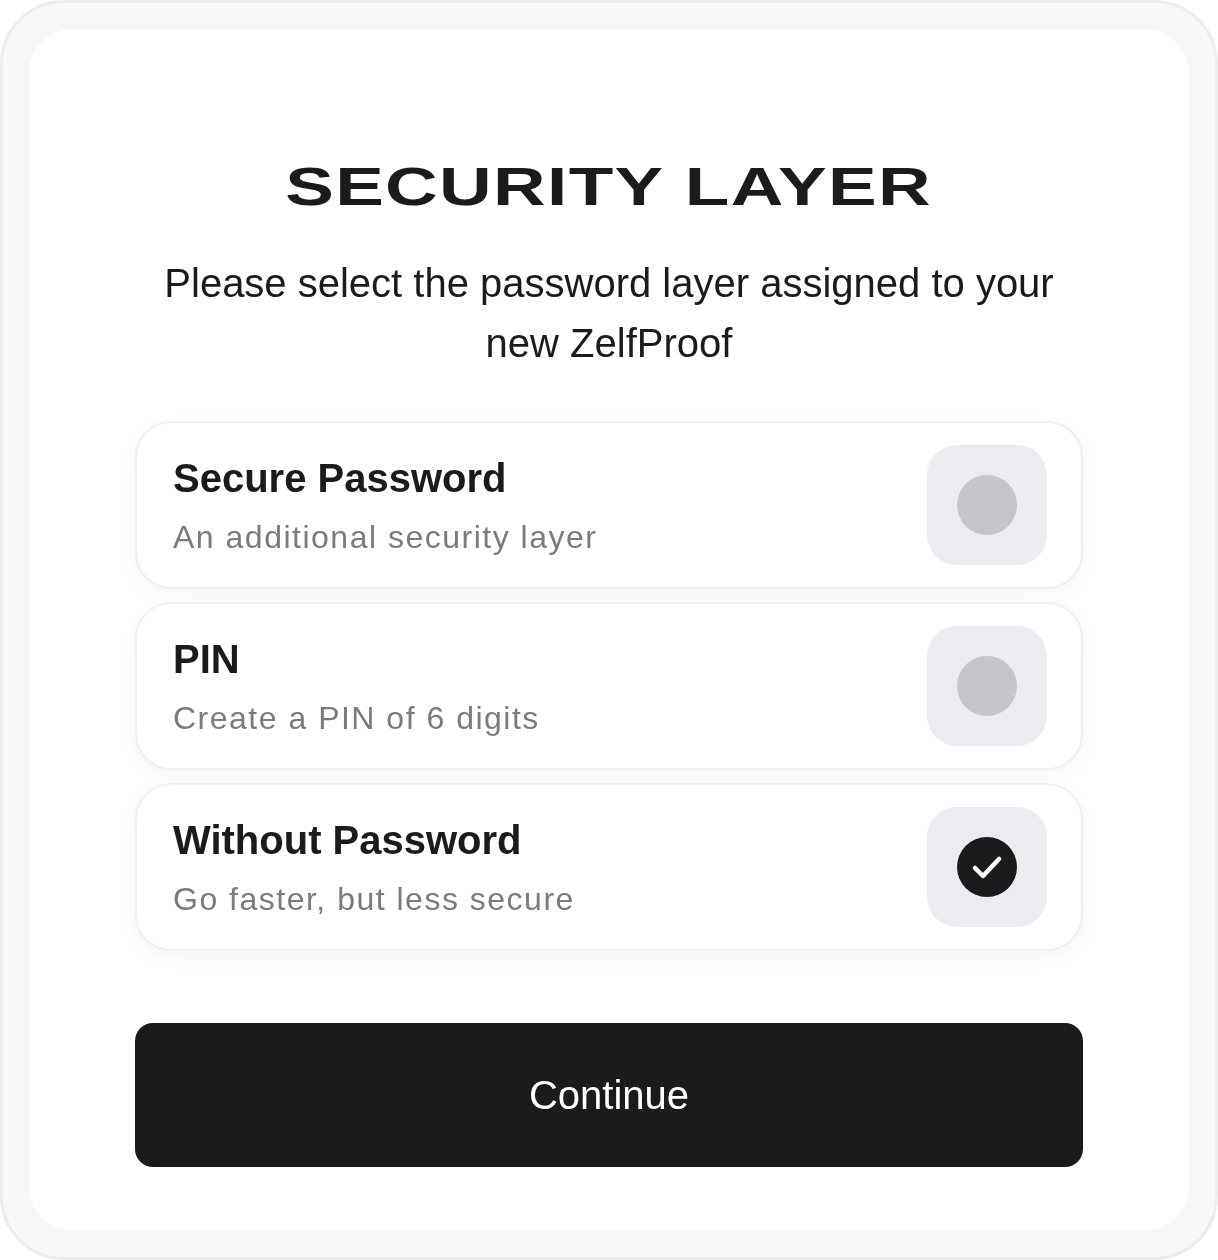  I want to click on checkmark-icon, so click(987, 867).